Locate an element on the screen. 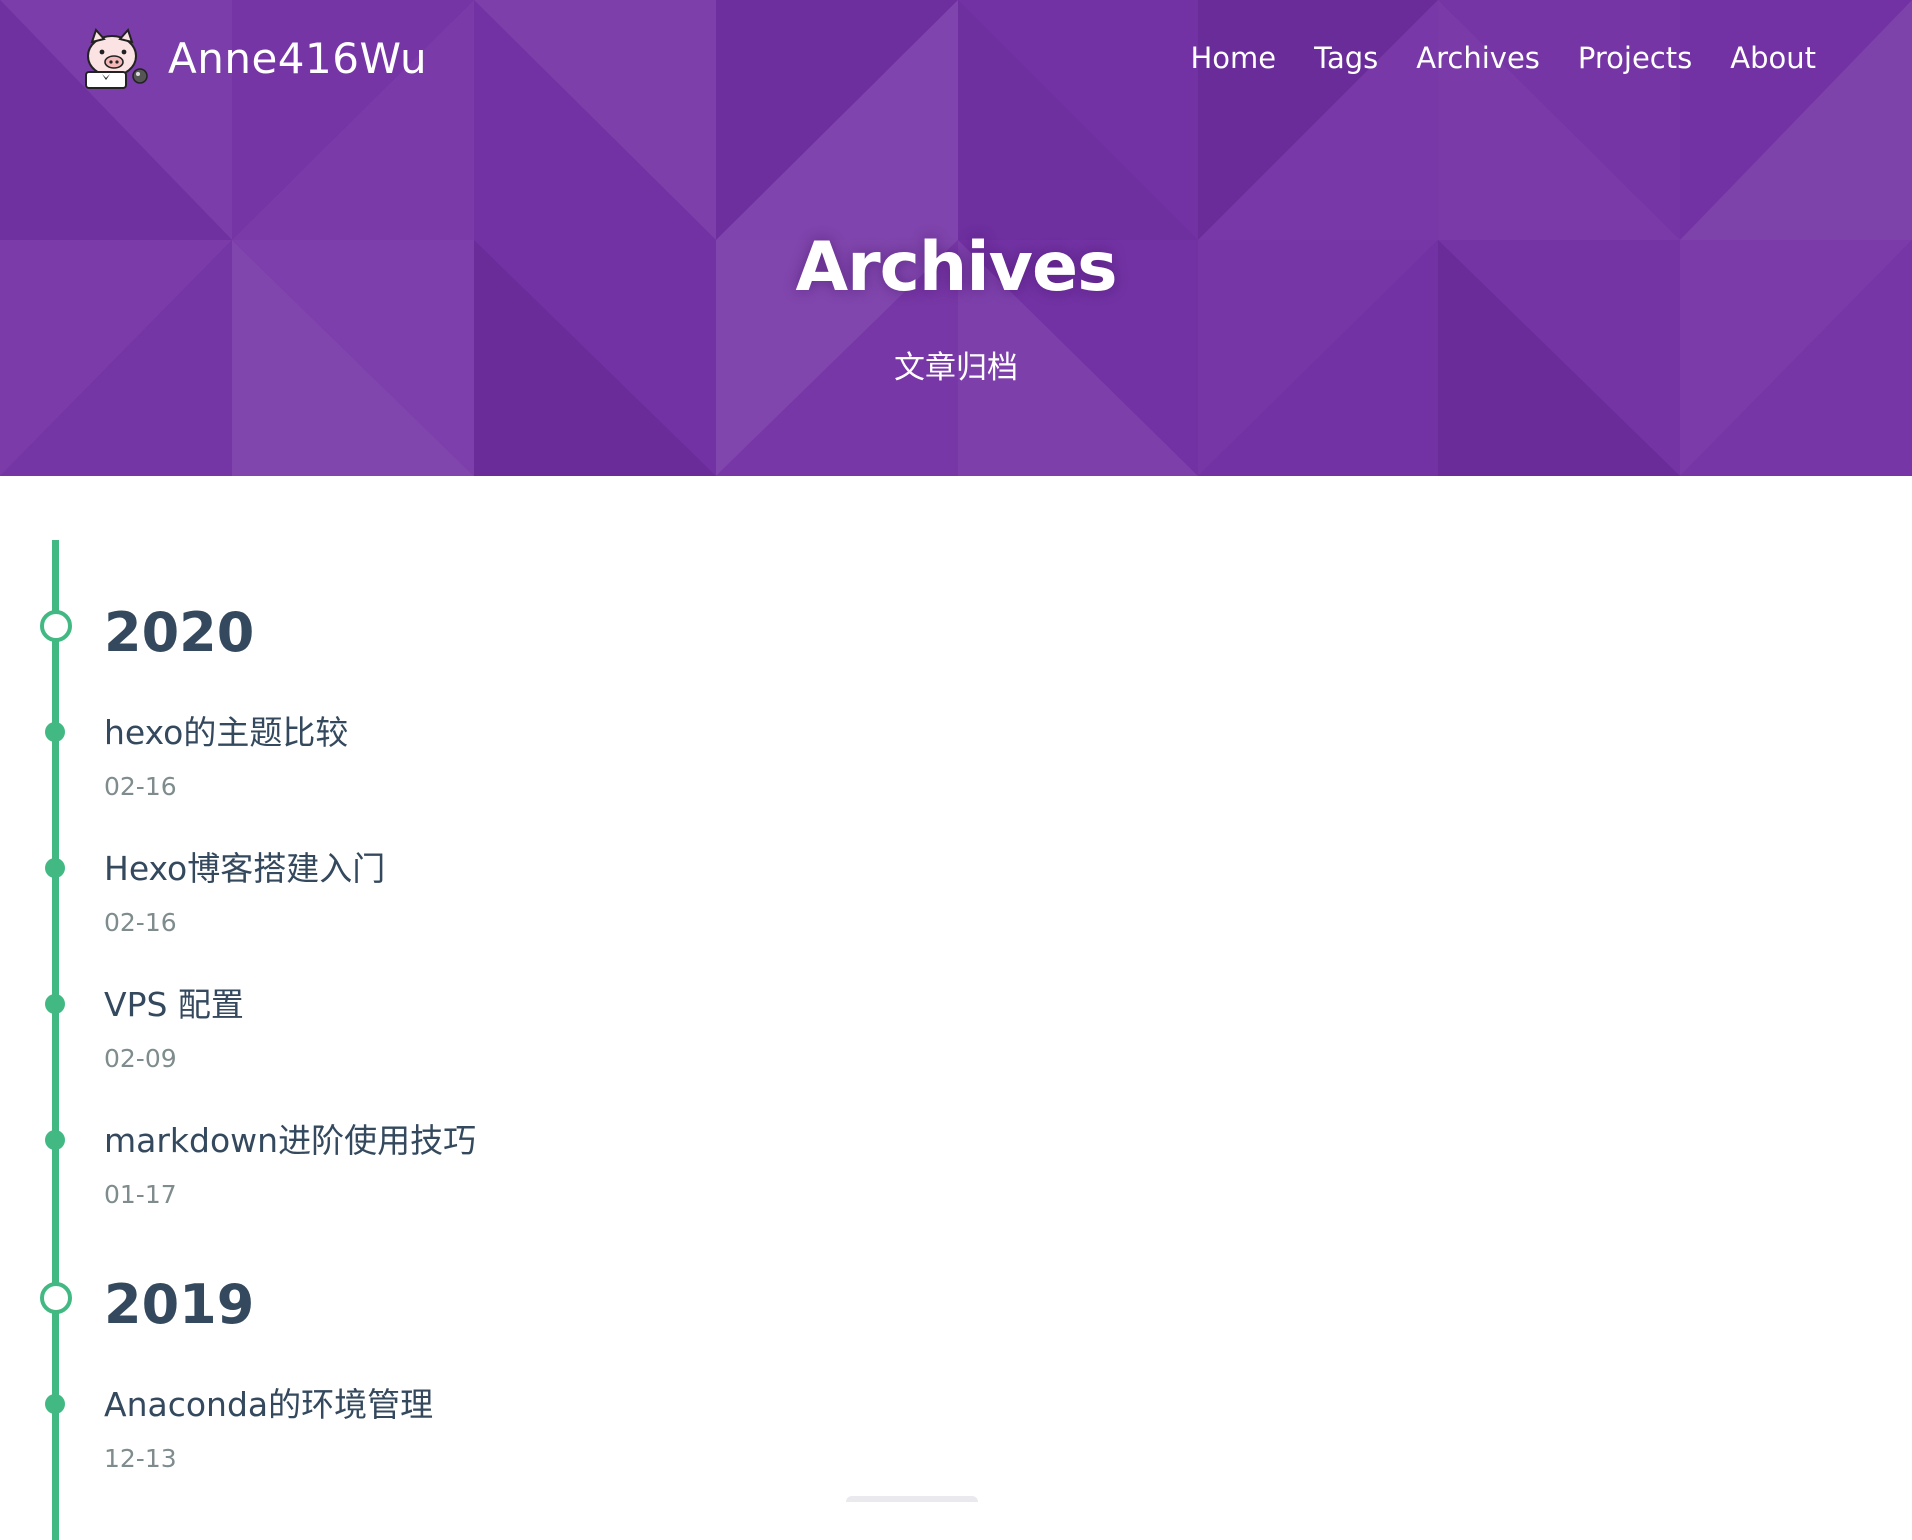 This screenshot has height=1540, width=1912. top-nav: Home Tags Archives Projects About is located at coordinates (1484, 58).